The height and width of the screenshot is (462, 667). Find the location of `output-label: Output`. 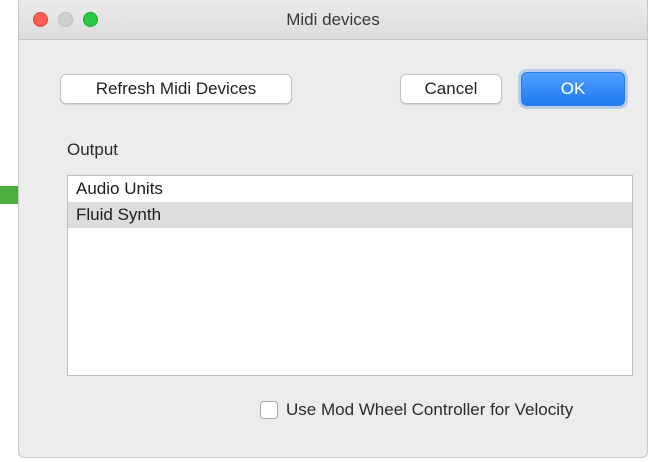

output-label: Output is located at coordinates (93, 149).